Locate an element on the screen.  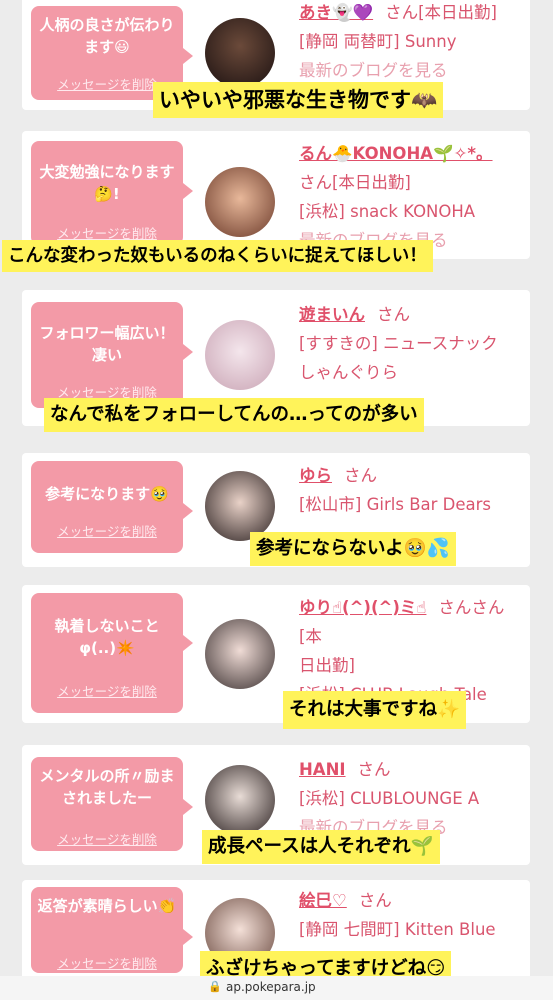
caption: こんな変わった奴もいるのねくらいに捉えてほしい！ is located at coordinates (217, 256).